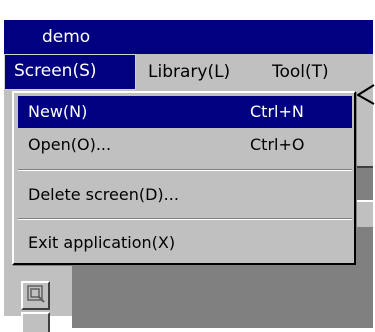 The image size is (375, 332). I want to click on menu-item-exit-application-label: Exit application(X), so click(102, 242).